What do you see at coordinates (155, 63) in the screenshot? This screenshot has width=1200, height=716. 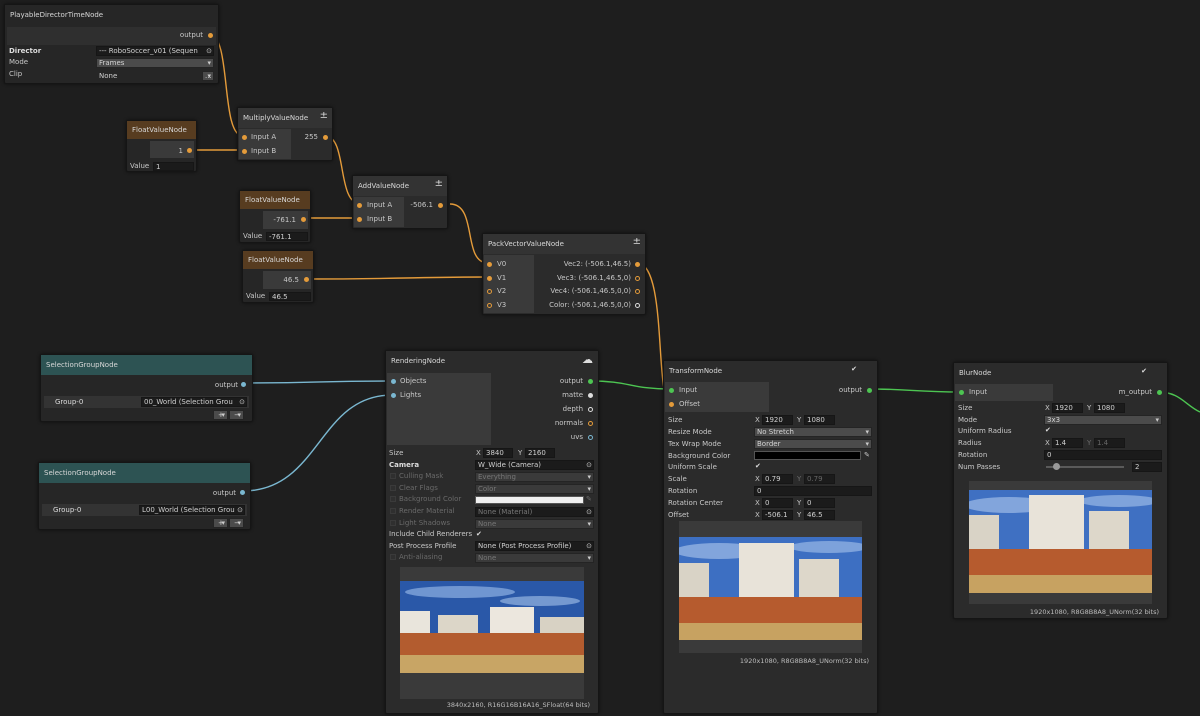 I see `mode-dropdown: Frames` at bounding box center [155, 63].